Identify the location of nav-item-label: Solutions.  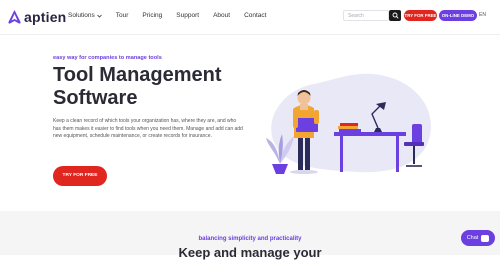
(81, 15).